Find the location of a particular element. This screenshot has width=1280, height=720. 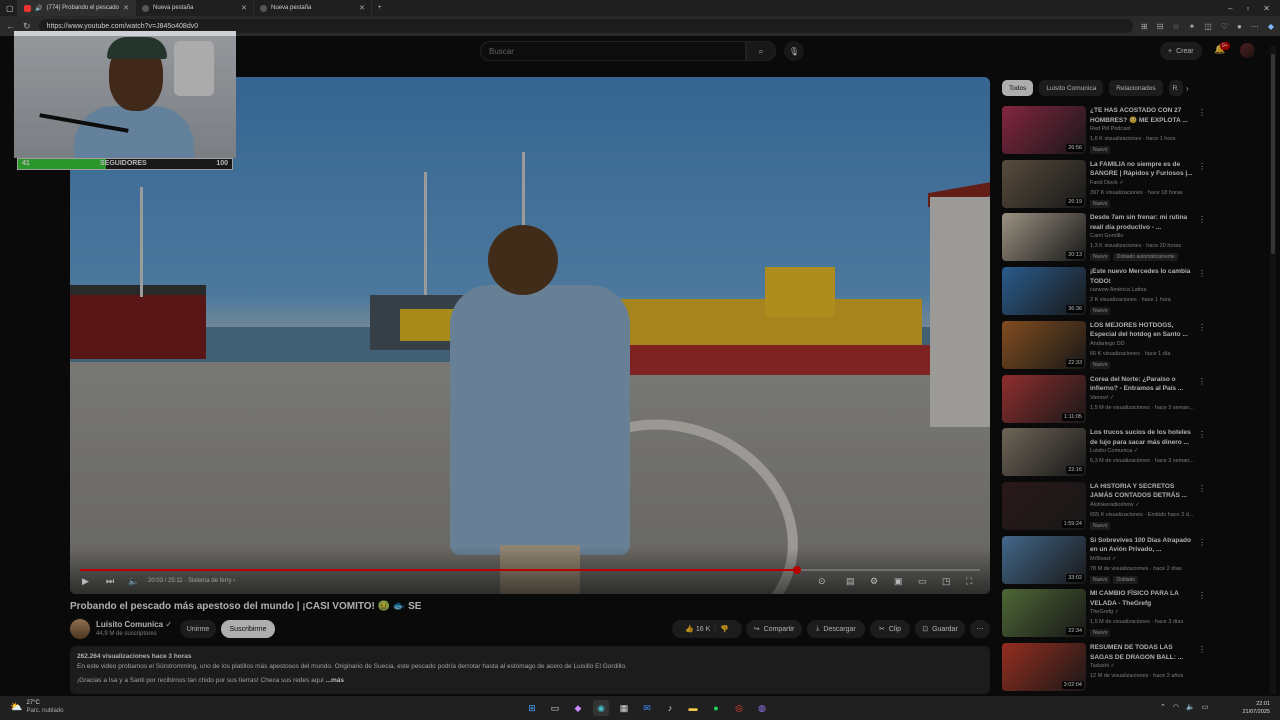

back-icon: ← is located at coordinates (10, 26).